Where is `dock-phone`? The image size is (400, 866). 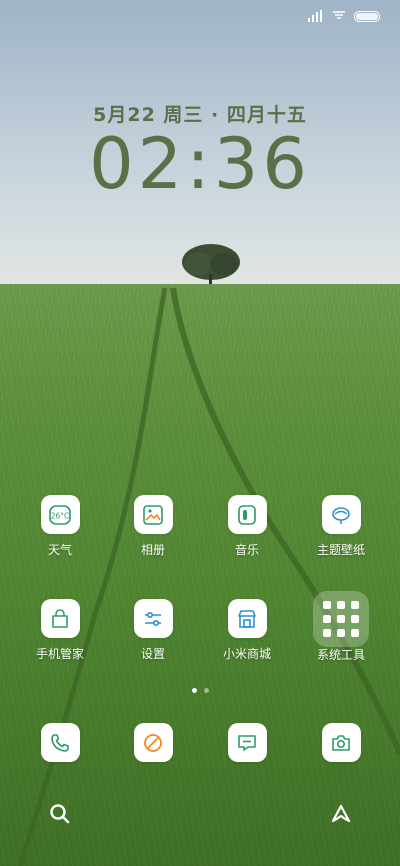 dock-phone is located at coordinates (60, 742).